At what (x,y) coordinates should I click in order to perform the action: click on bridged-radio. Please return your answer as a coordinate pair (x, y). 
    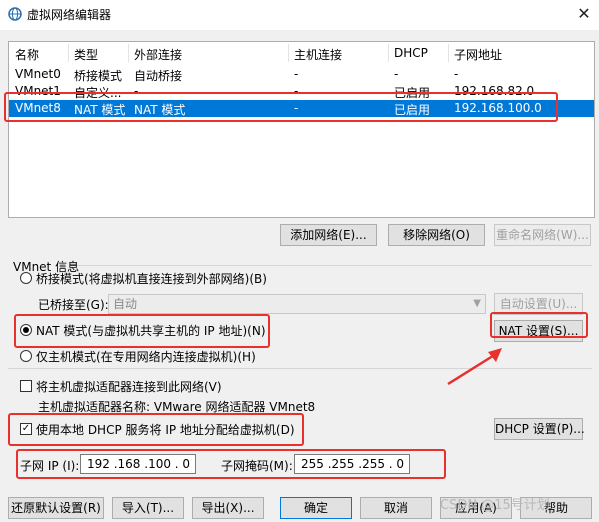
    Looking at the image, I should click on (26, 278).